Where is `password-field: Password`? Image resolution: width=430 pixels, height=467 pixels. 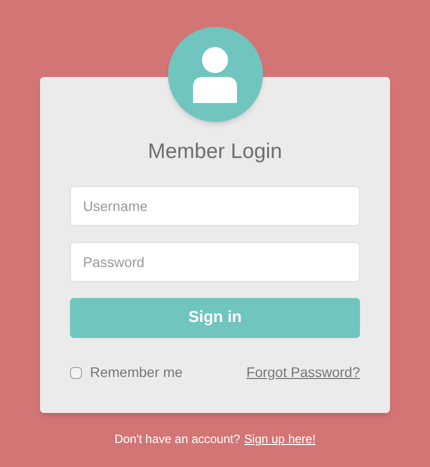
password-field: Password is located at coordinates (215, 262).